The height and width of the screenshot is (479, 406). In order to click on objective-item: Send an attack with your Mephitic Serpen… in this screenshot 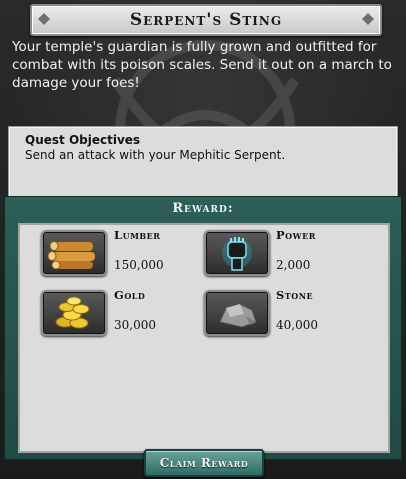, I will do `click(155, 155)`.